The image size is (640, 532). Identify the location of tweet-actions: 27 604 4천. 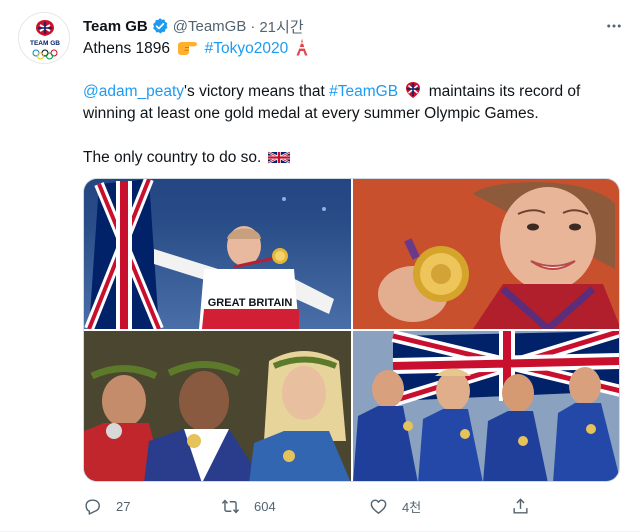
(351, 506).